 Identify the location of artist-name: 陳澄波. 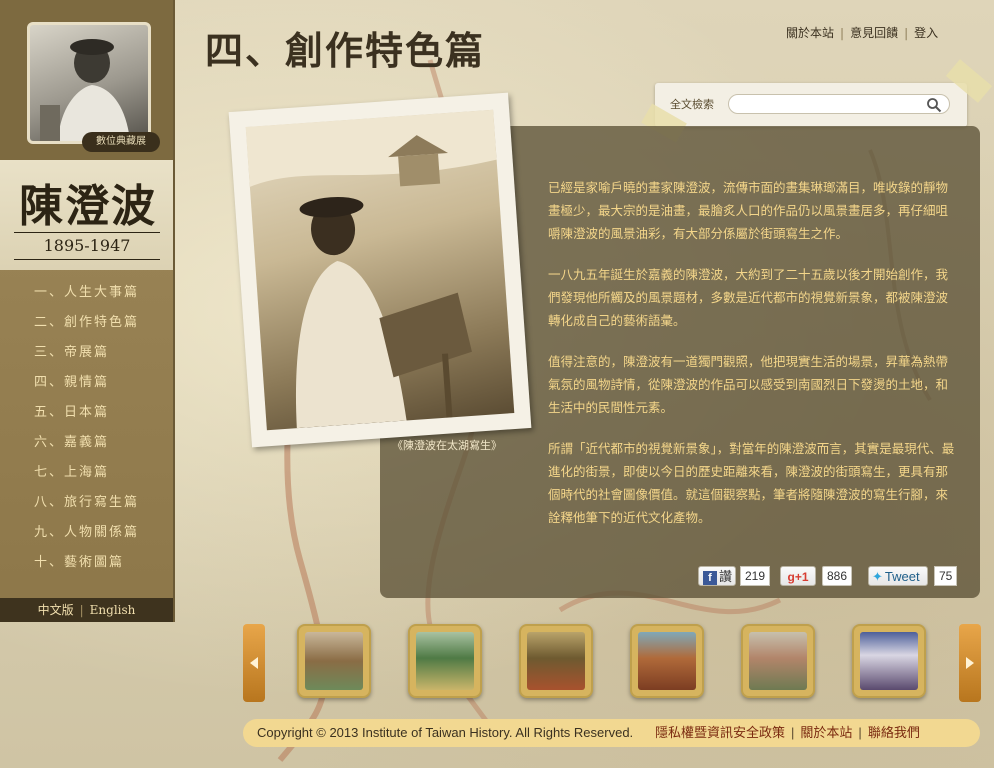
(88, 206).